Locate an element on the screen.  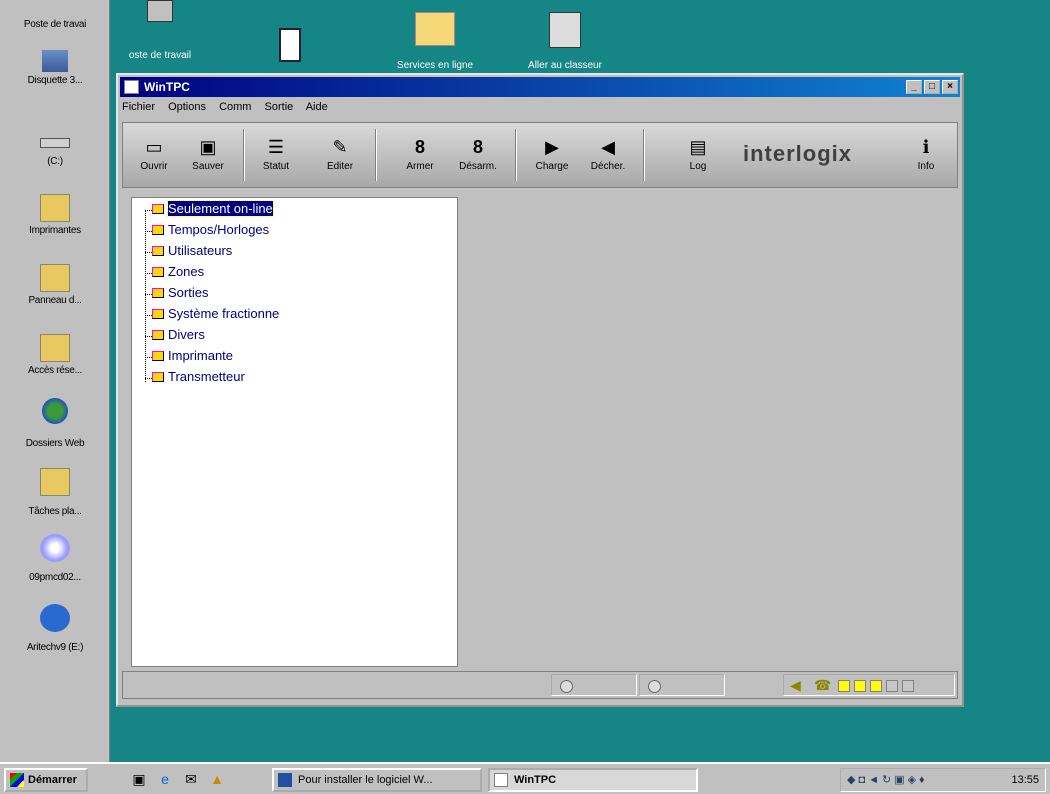
arm-label: Armer is located at coordinates (420, 166).